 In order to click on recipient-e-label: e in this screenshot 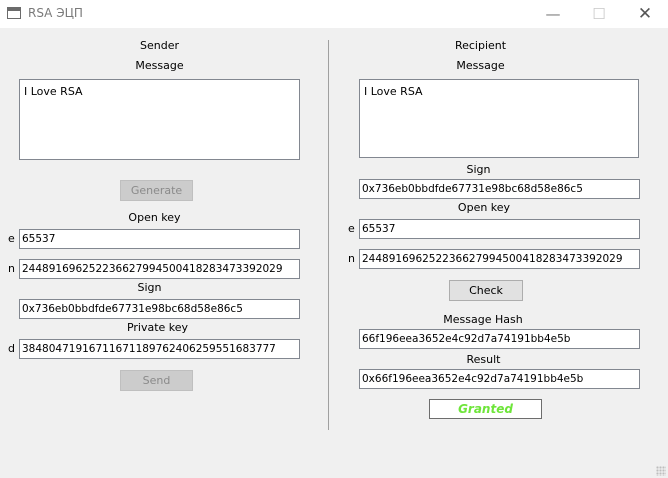, I will do `click(351, 228)`.